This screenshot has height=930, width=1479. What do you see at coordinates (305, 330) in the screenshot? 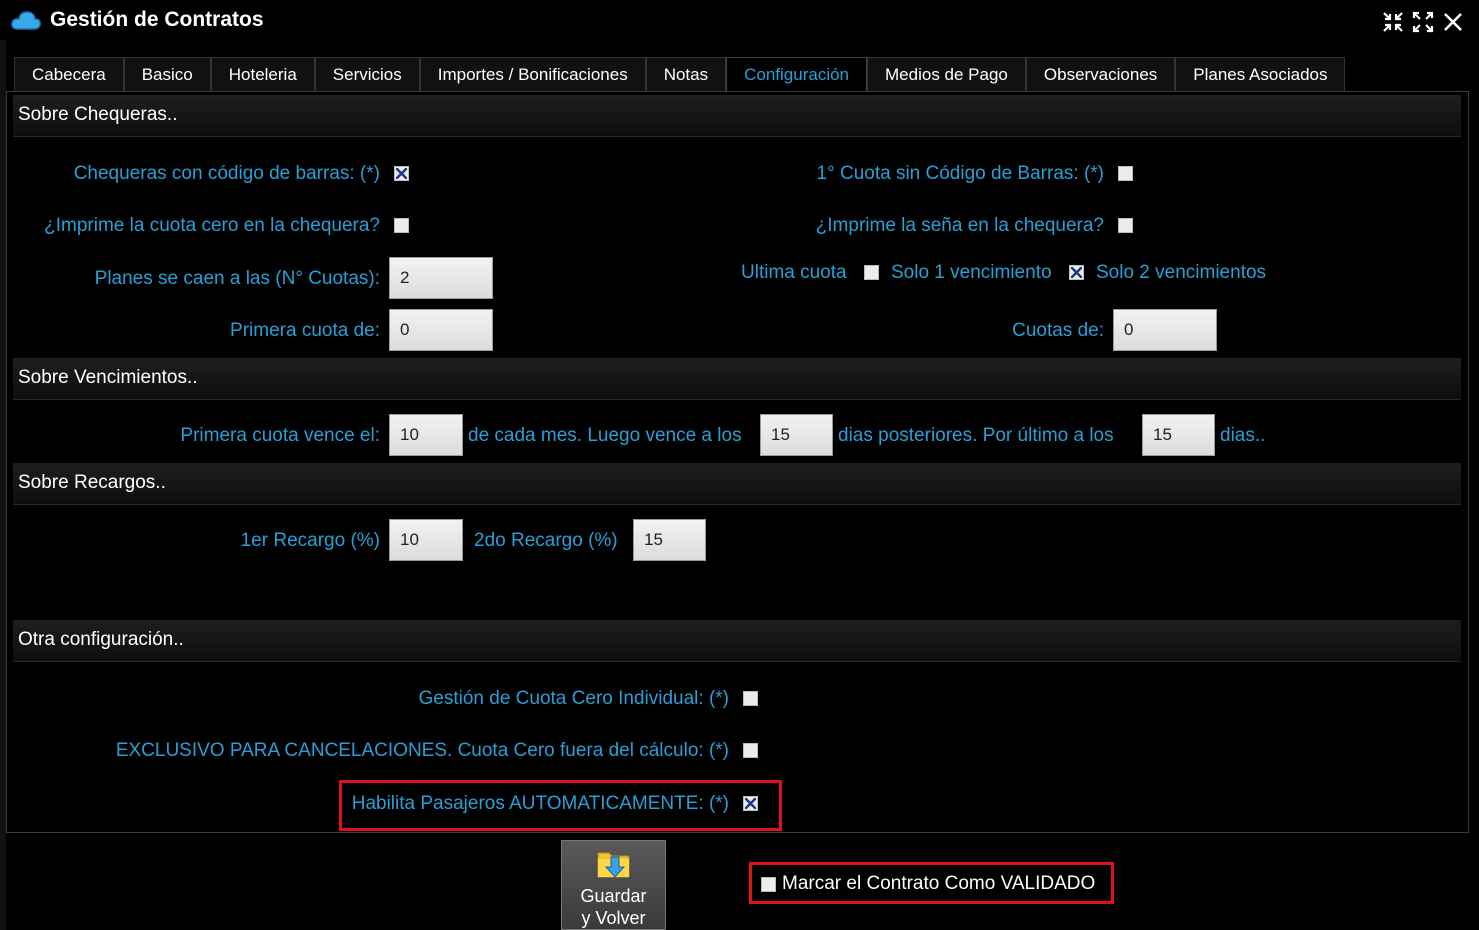
I see `primera-cuota-label: Primera cuota de:` at bounding box center [305, 330].